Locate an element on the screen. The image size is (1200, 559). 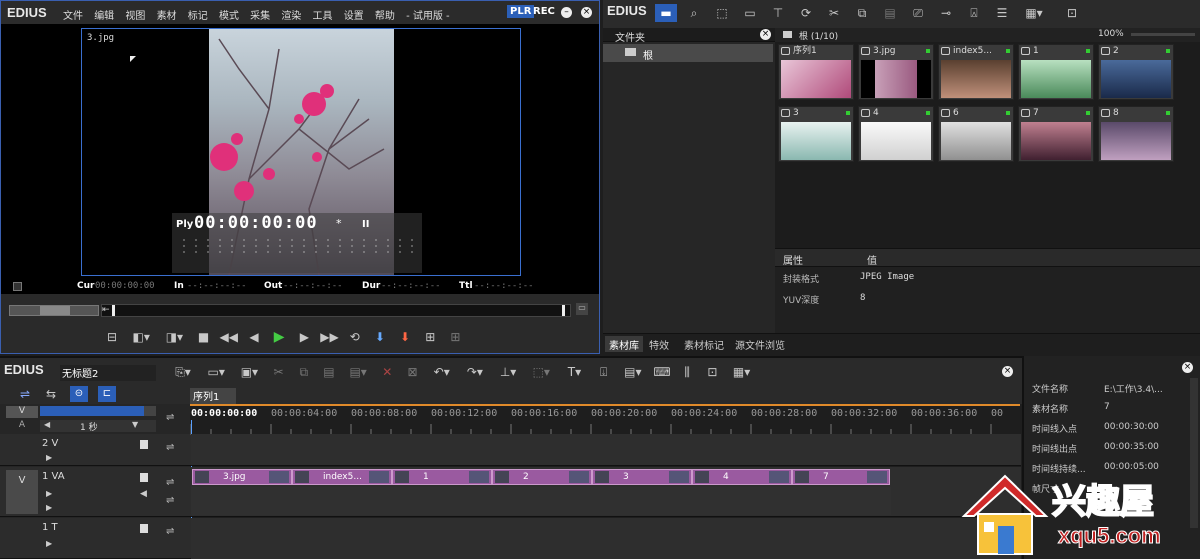
keyboard-icon: ⌨ is located at coordinates (662, 372).